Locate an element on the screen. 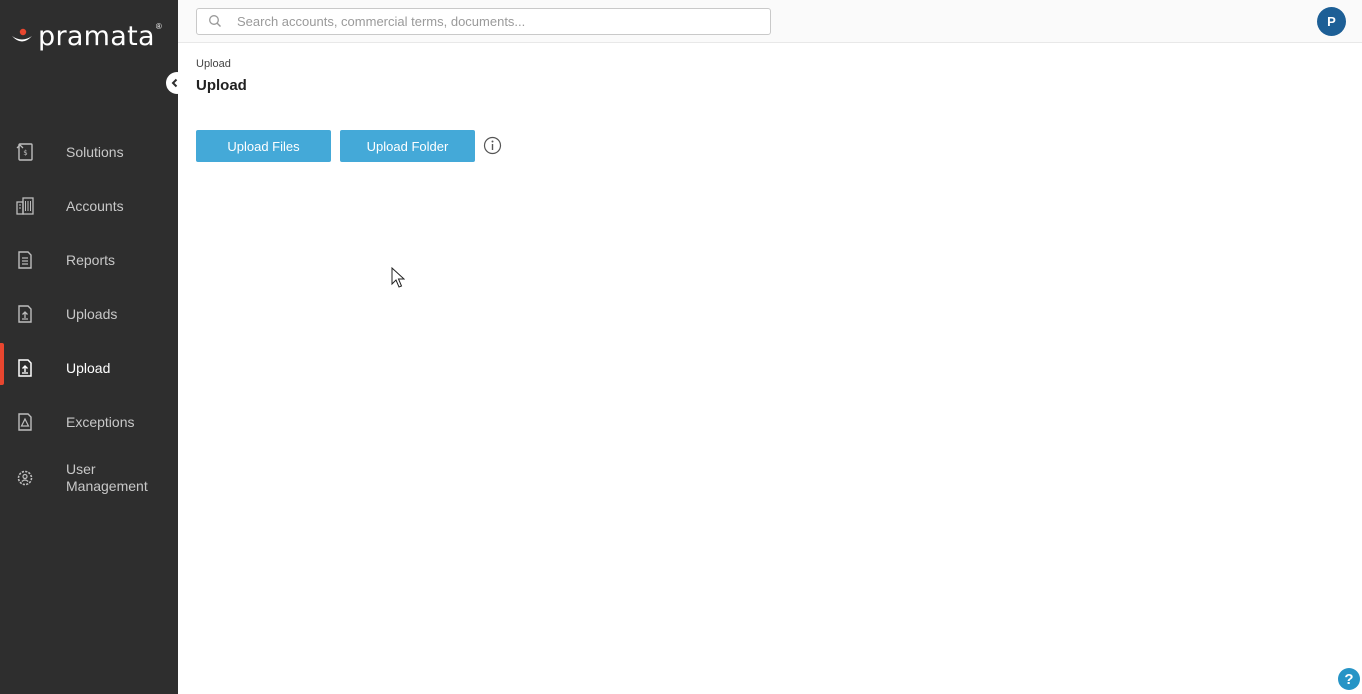 This screenshot has width=1362, height=694. top-bar: P is located at coordinates (770, 21).